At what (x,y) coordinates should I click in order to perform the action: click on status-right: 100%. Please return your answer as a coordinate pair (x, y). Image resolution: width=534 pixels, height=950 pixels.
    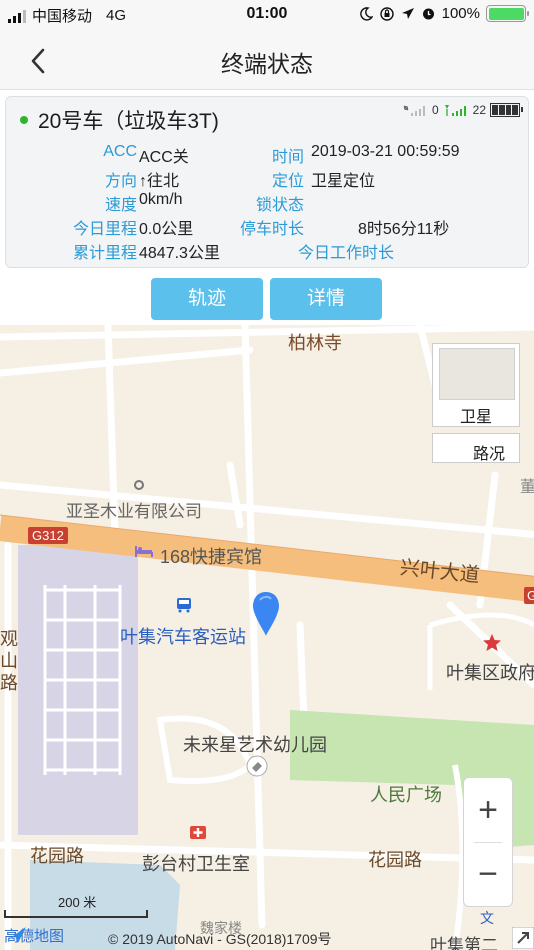
    Looking at the image, I should click on (444, 13).